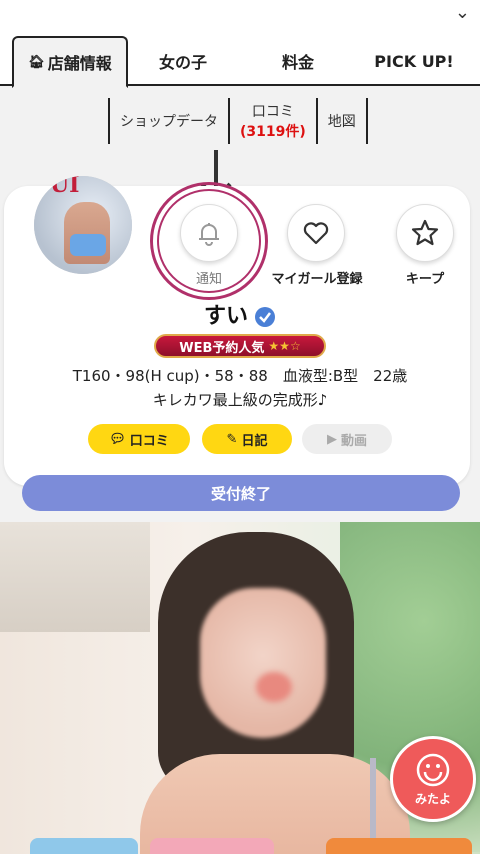  I want to click on mitayo-label: みたよ, so click(432, 798).